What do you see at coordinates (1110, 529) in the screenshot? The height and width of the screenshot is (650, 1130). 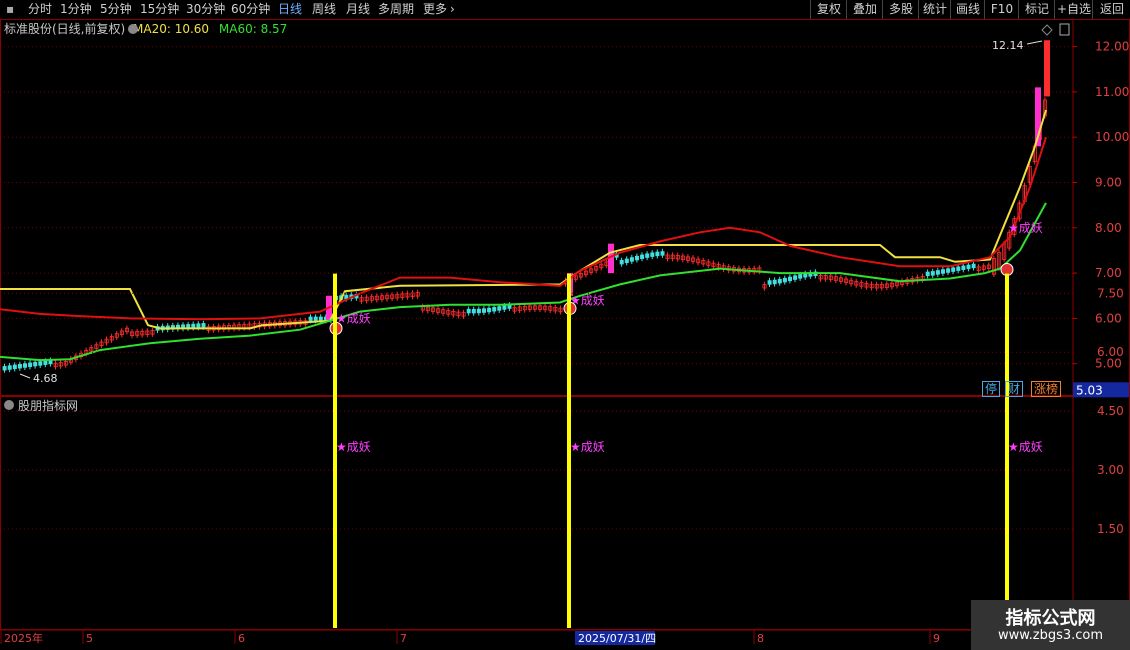 I see `indicator-axis-label: 1.50` at bounding box center [1110, 529].